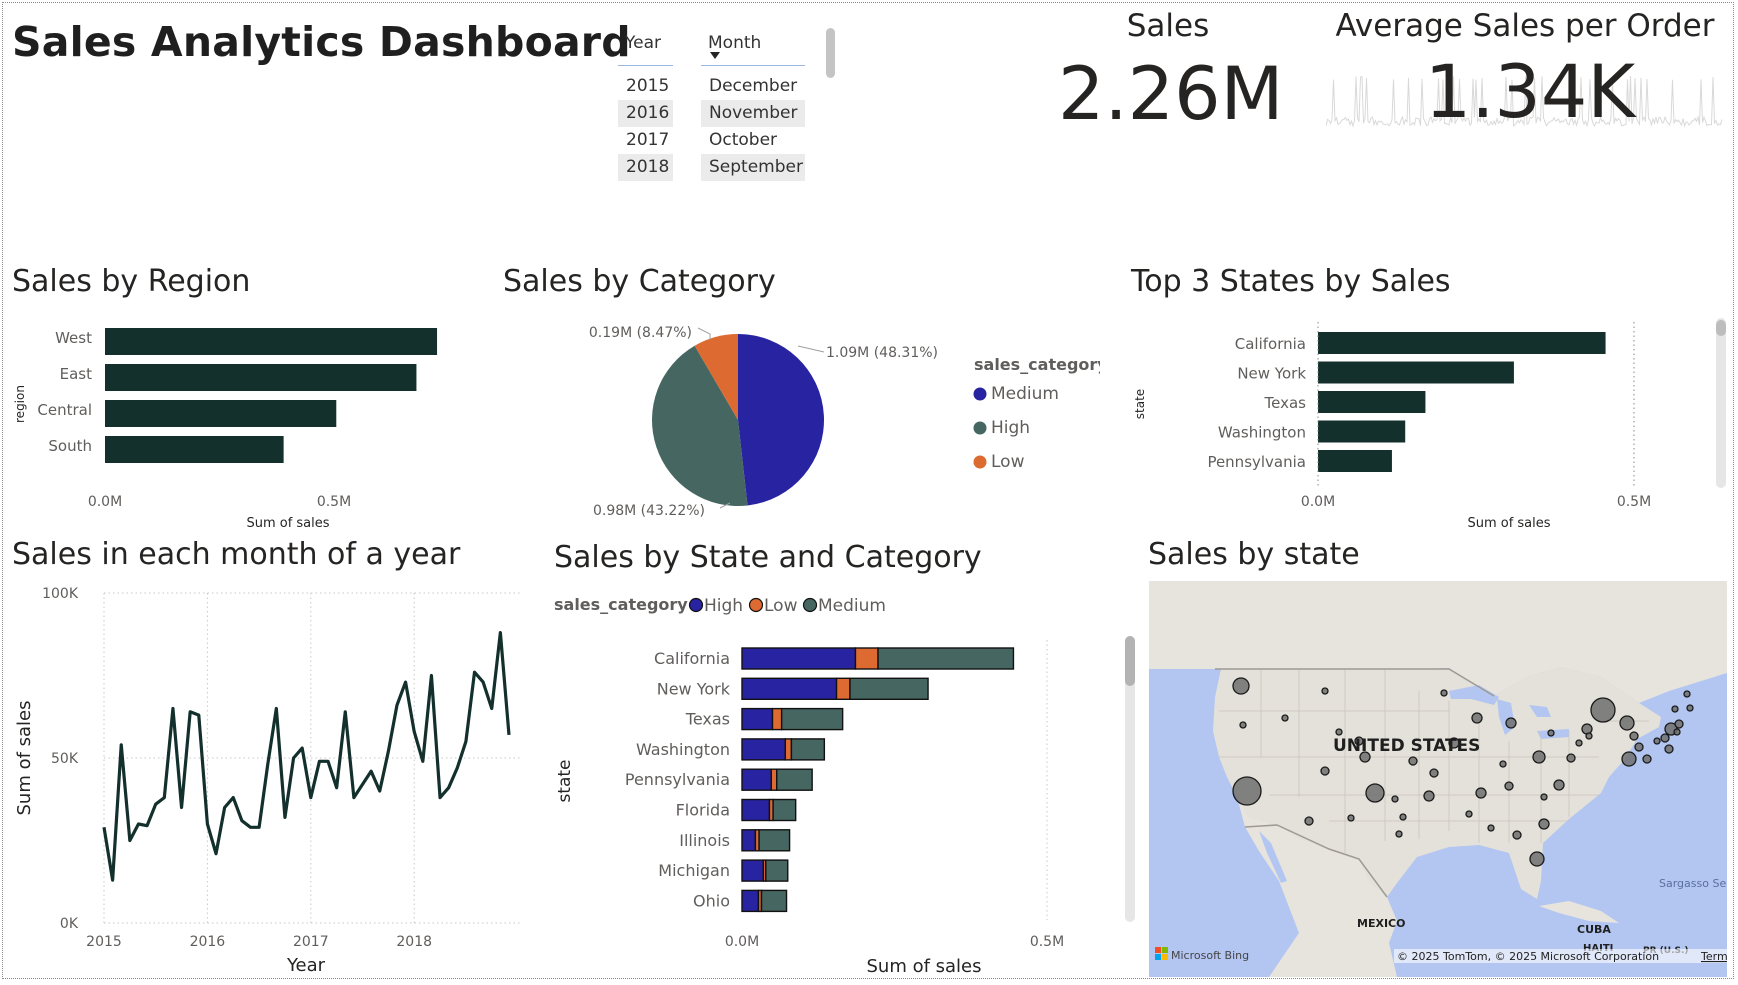 This screenshot has width=1738, height=985. What do you see at coordinates (645, 167) in the screenshot?
I see `year-slicer-item: 2018` at bounding box center [645, 167].